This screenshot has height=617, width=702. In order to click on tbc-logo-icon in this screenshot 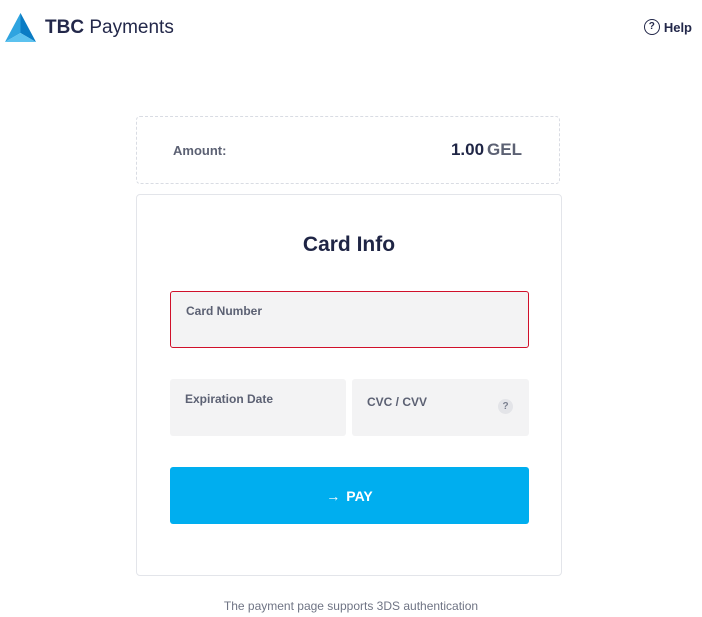, I will do `click(20, 27)`.